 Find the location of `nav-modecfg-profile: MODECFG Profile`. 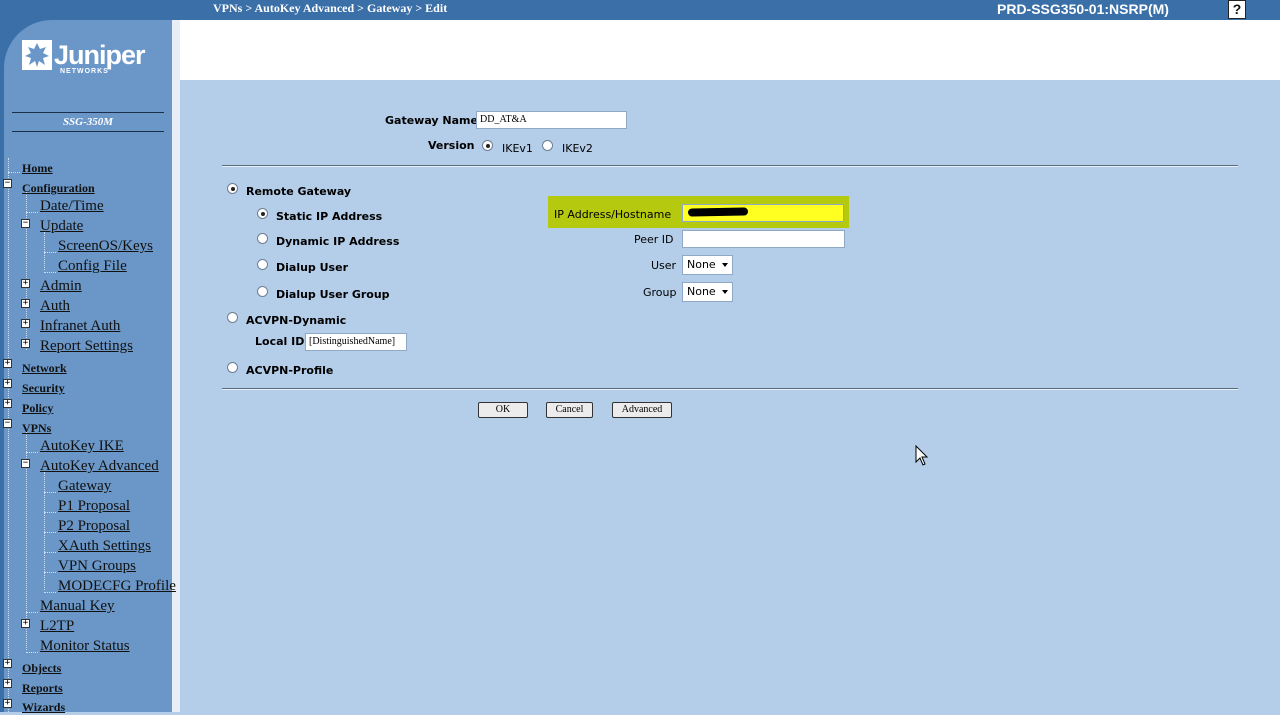

nav-modecfg-profile: MODECFG Profile is located at coordinates (117, 586).